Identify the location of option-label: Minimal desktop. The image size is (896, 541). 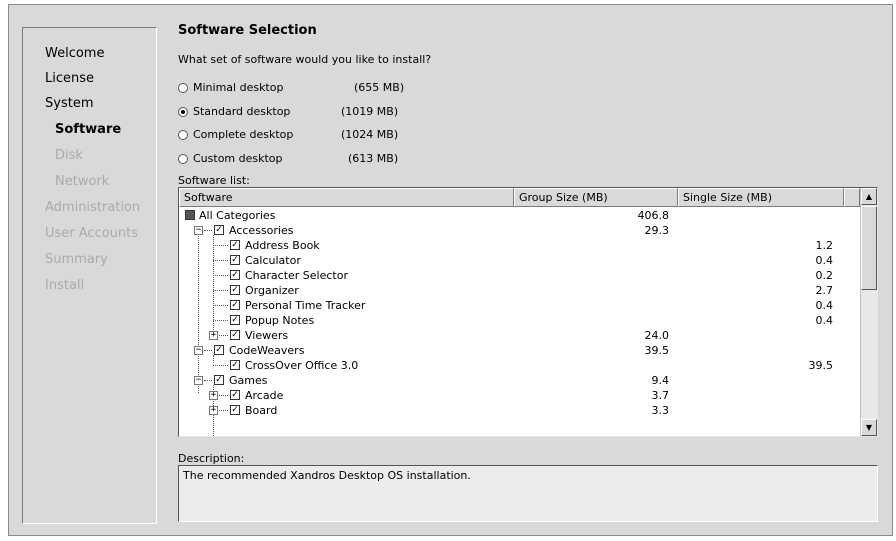
(238, 87).